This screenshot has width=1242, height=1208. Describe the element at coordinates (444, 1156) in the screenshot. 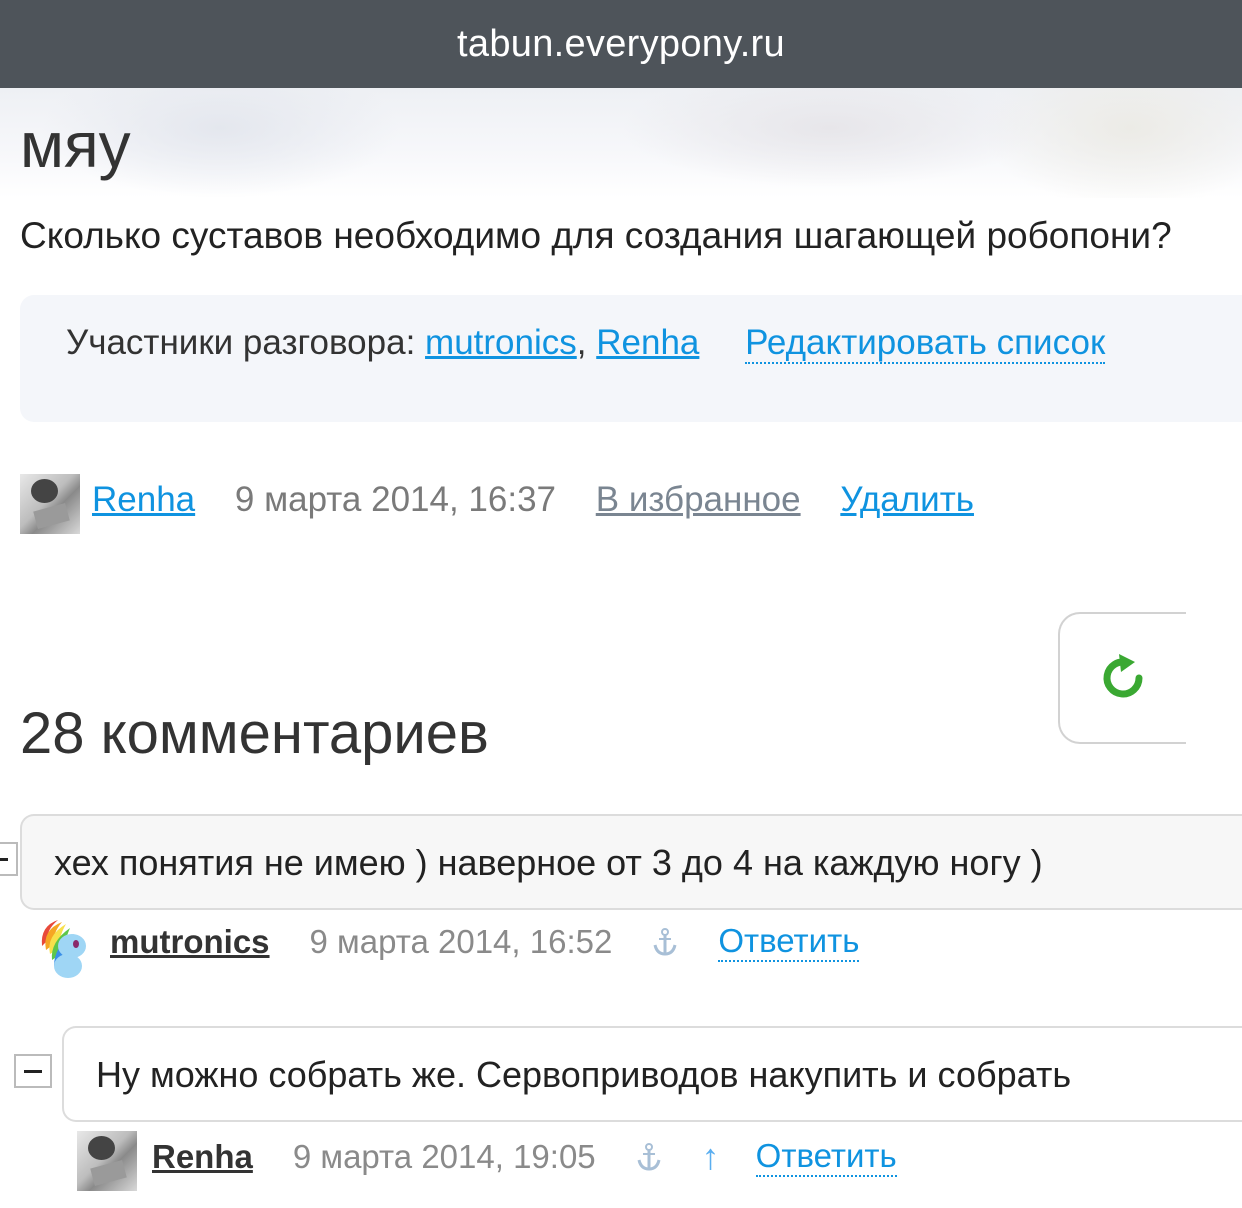

I see `comment-date: 9 марта 2014, 19:05` at that location.